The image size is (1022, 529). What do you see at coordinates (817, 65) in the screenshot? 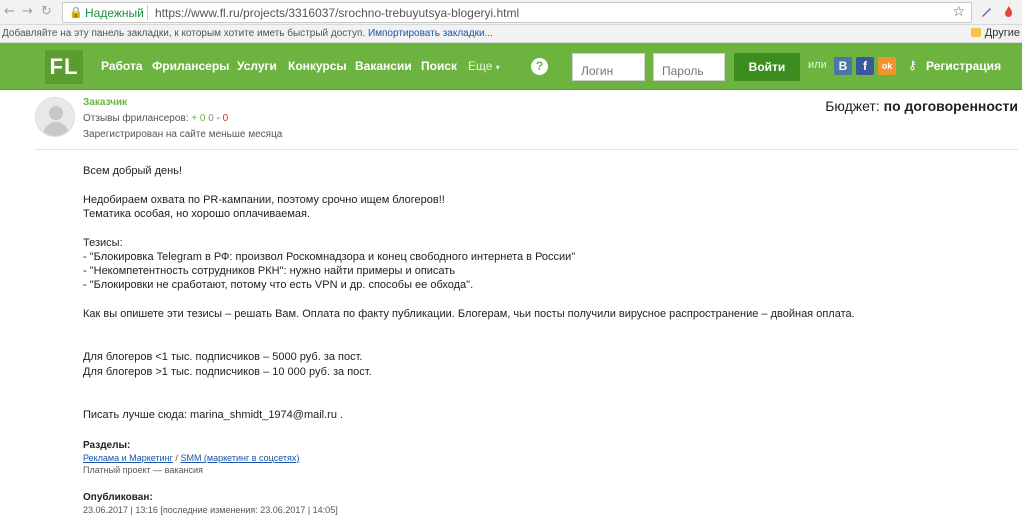
I see `or-label: или` at bounding box center [817, 65].